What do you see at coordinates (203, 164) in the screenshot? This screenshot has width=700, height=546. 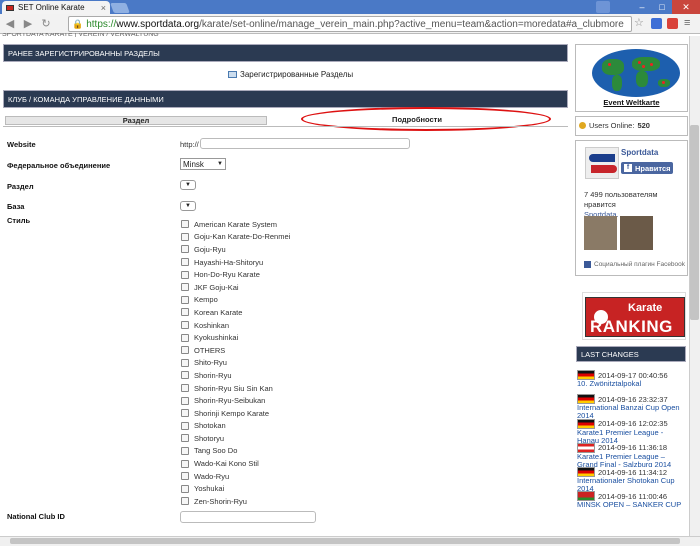 I see `federation-select: Minsk ▼` at bounding box center [203, 164].